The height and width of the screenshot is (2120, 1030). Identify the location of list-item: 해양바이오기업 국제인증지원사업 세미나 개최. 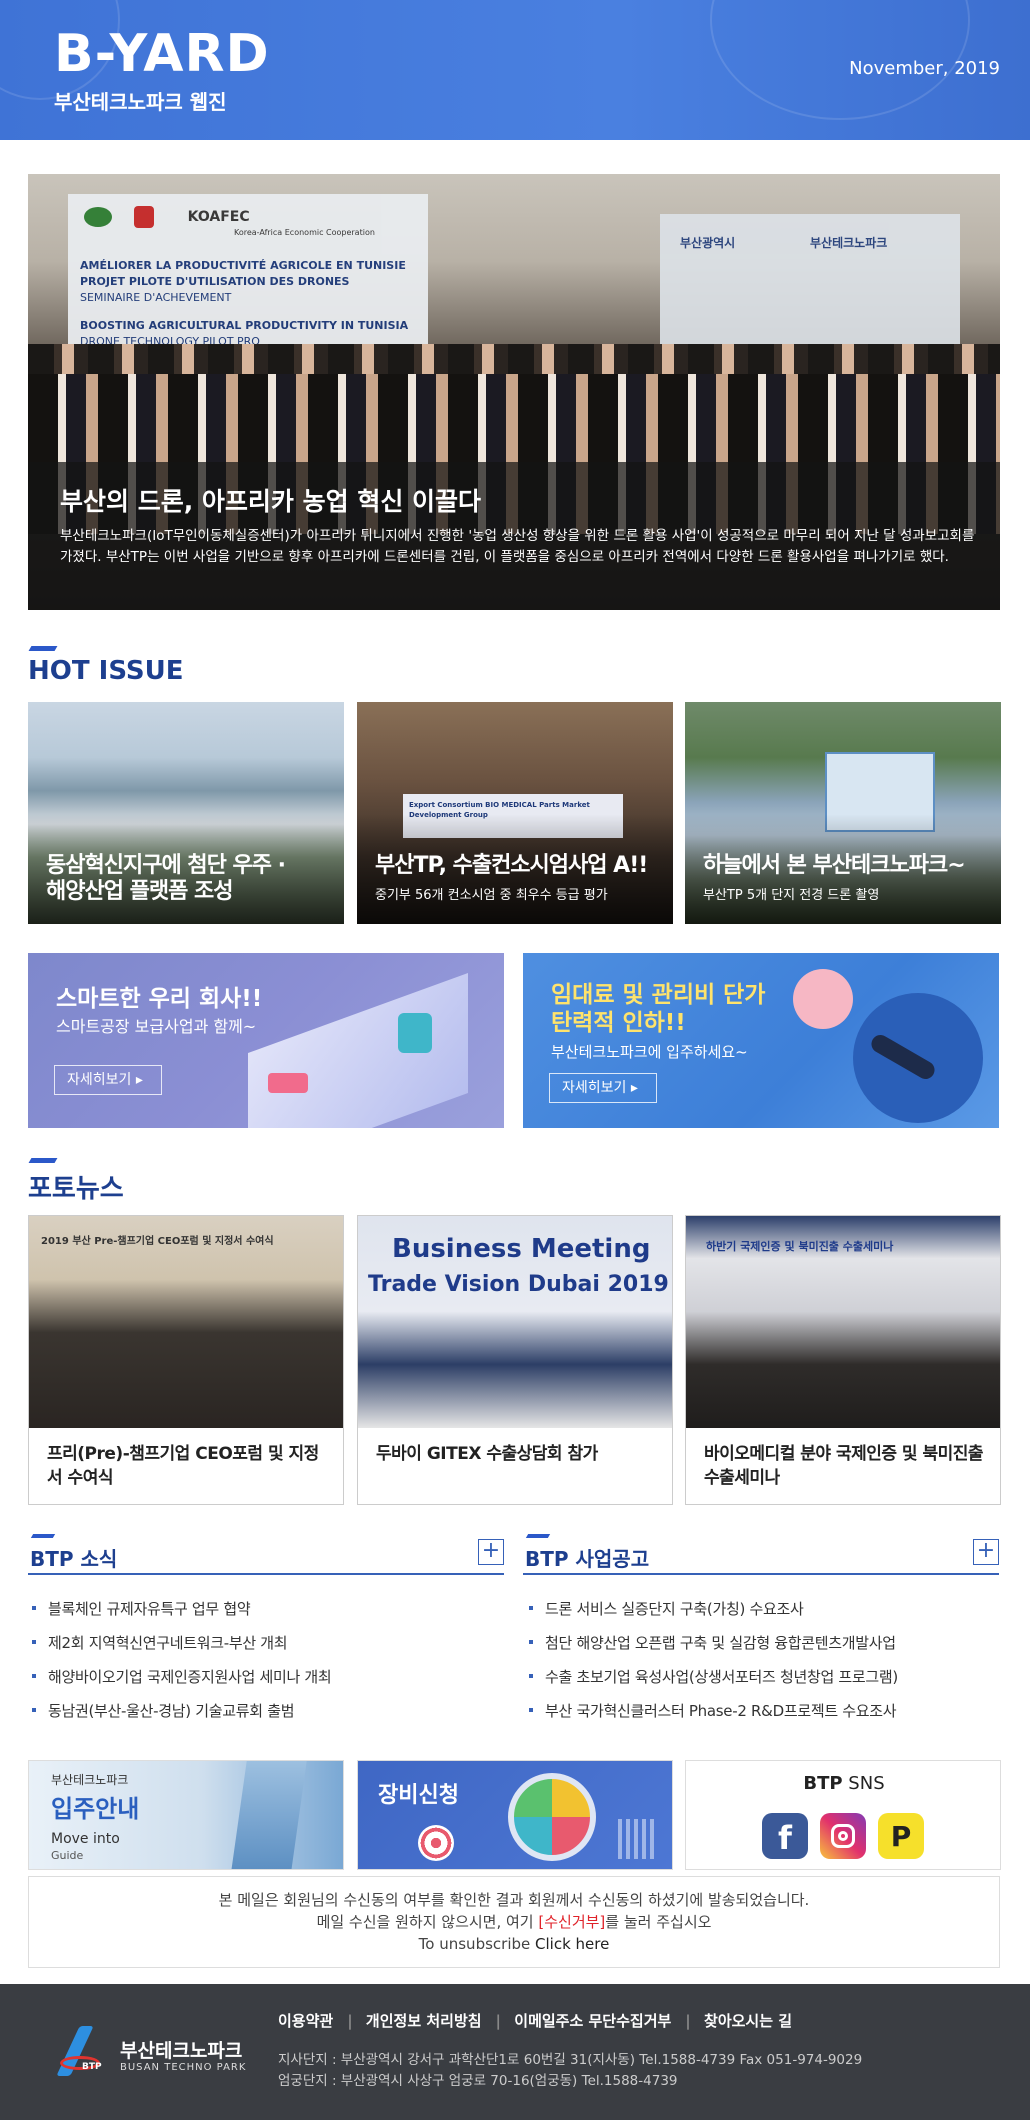
(181, 1676).